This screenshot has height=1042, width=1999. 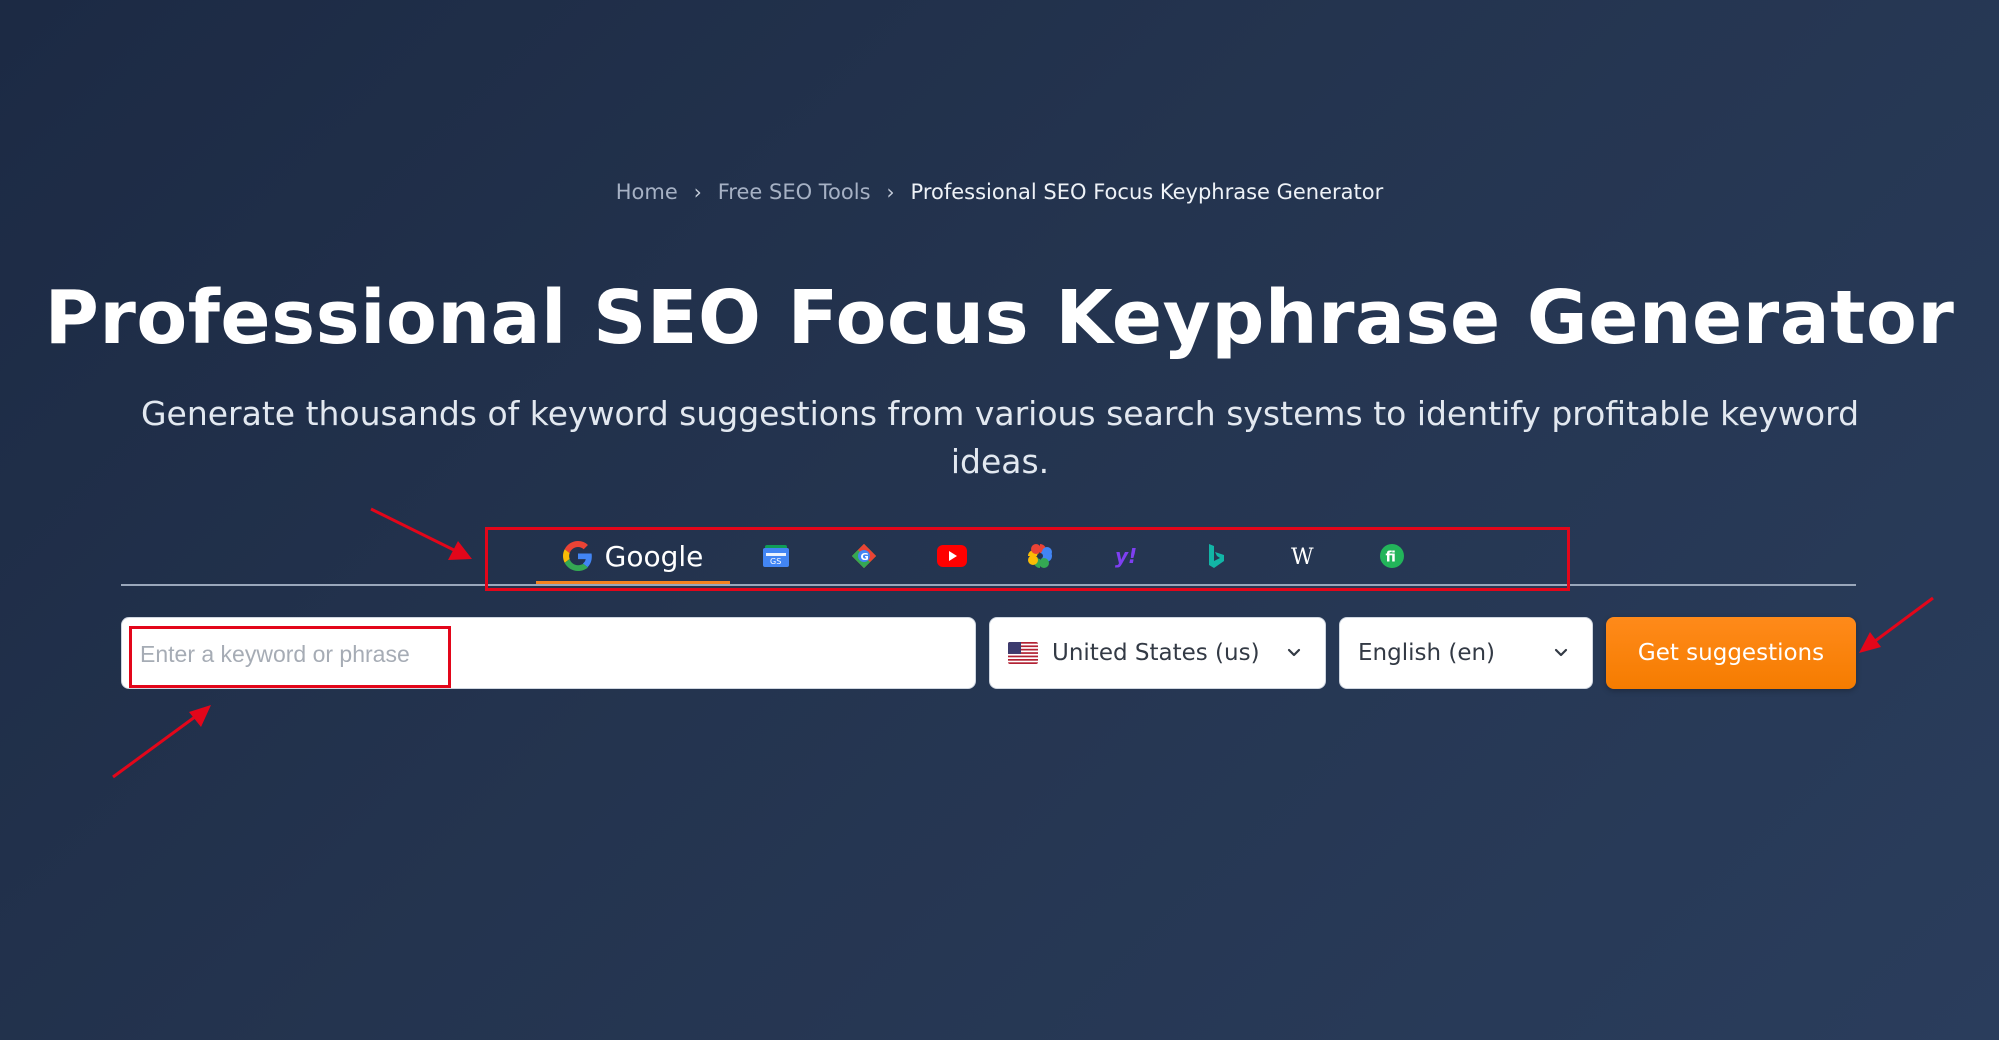 I want to click on annotation-arrow-button, so click(x=1896, y=624).